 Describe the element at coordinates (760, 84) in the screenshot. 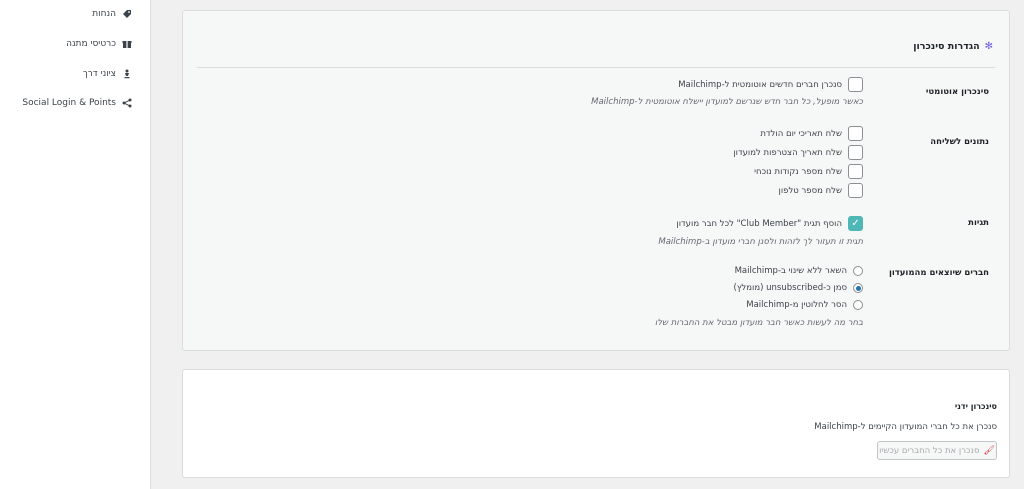

I see `auto-sync-option-label: סנכרן חברים חדשים אוטומטית ל-Mailchimp` at that location.